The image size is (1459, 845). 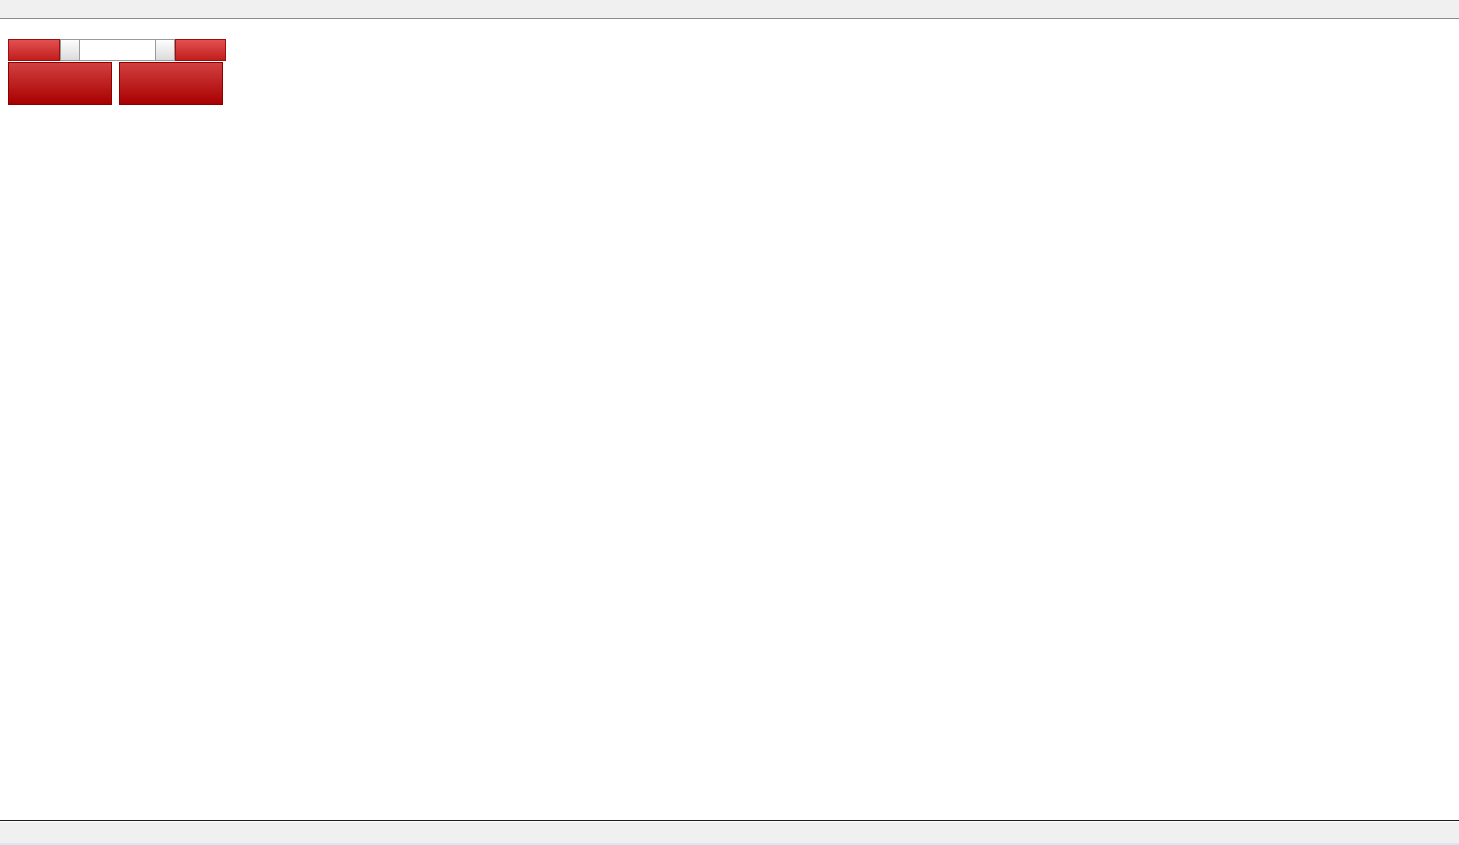 I want to click on volume-increase-button, so click(x=165, y=50).